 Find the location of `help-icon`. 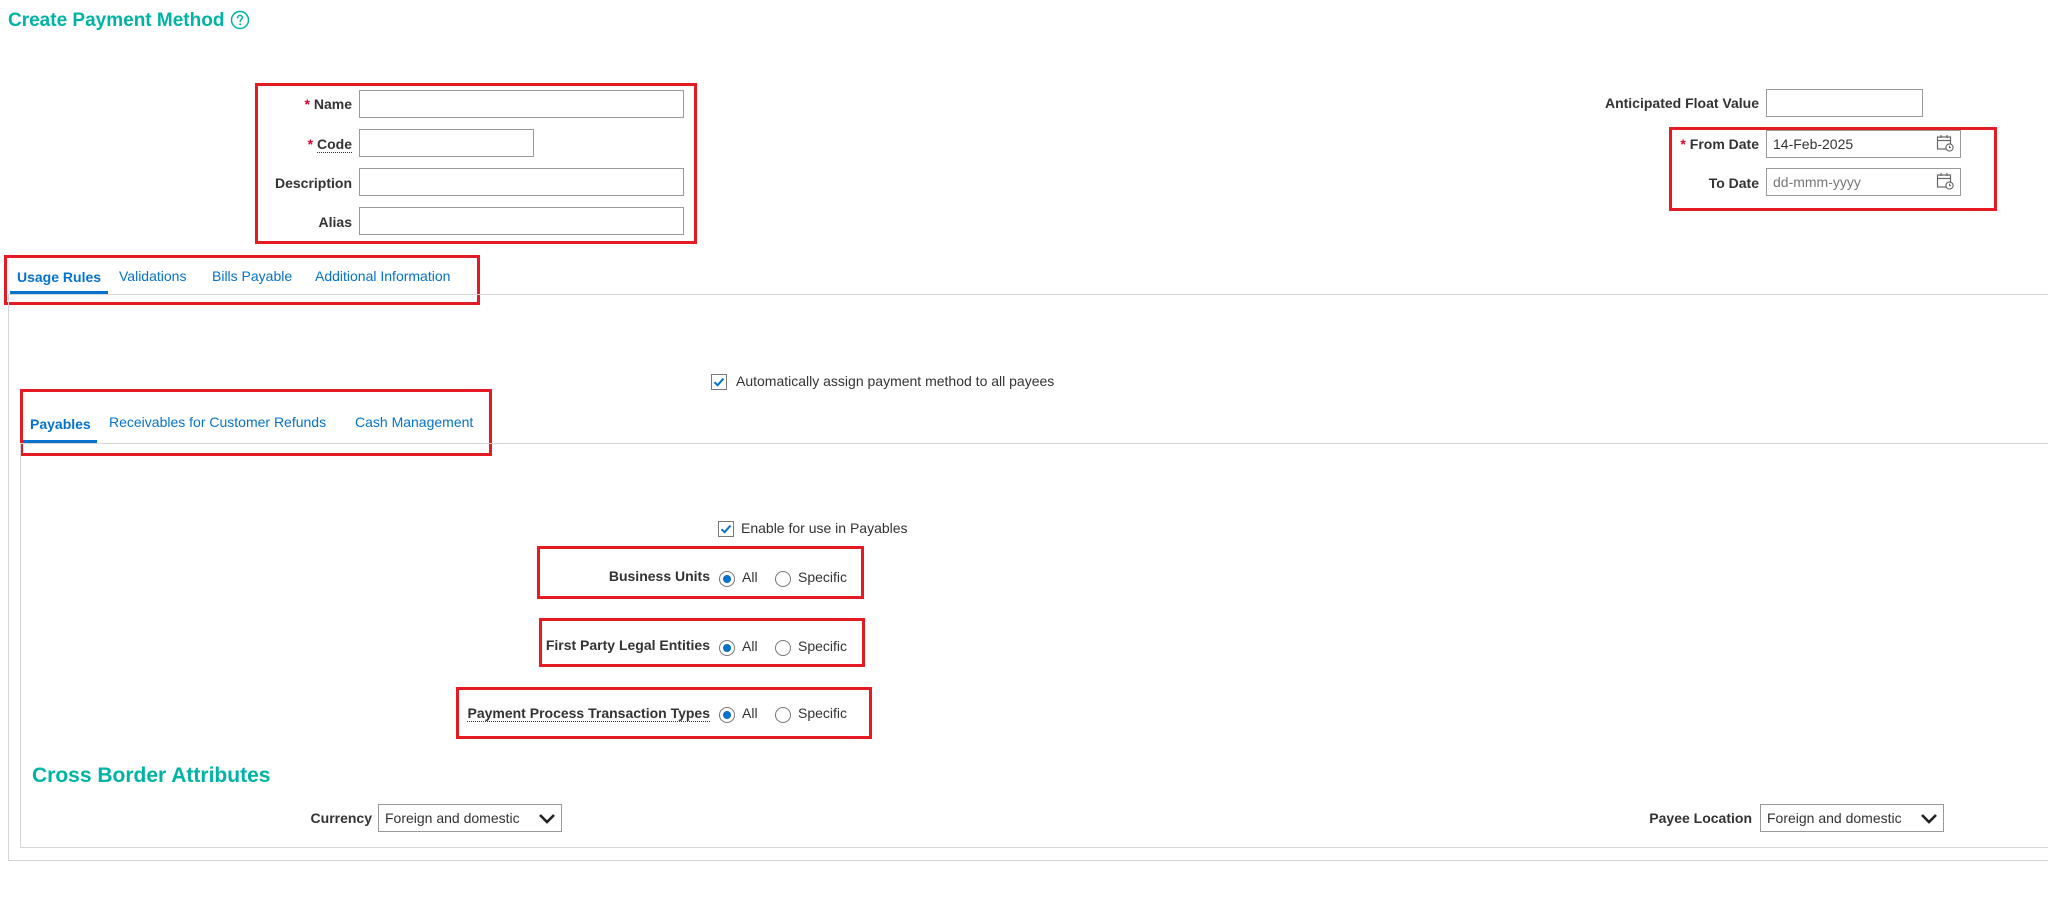

help-icon is located at coordinates (240, 20).